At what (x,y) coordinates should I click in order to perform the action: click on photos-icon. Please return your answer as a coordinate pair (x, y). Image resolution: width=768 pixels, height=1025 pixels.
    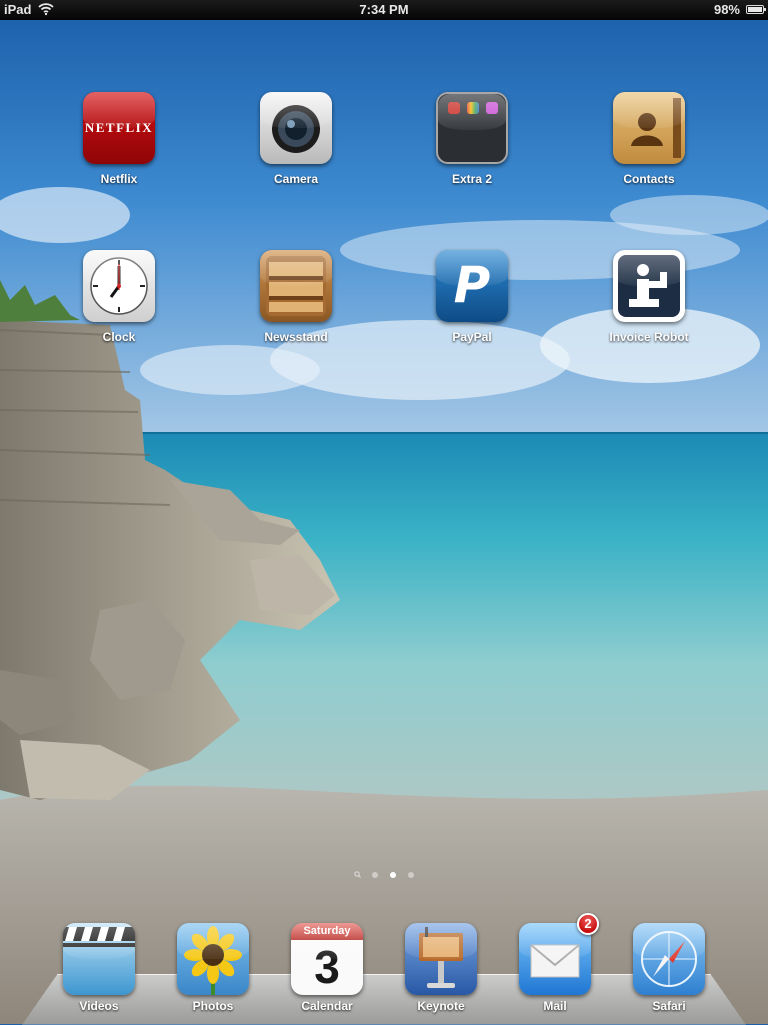
    Looking at the image, I should click on (213, 959).